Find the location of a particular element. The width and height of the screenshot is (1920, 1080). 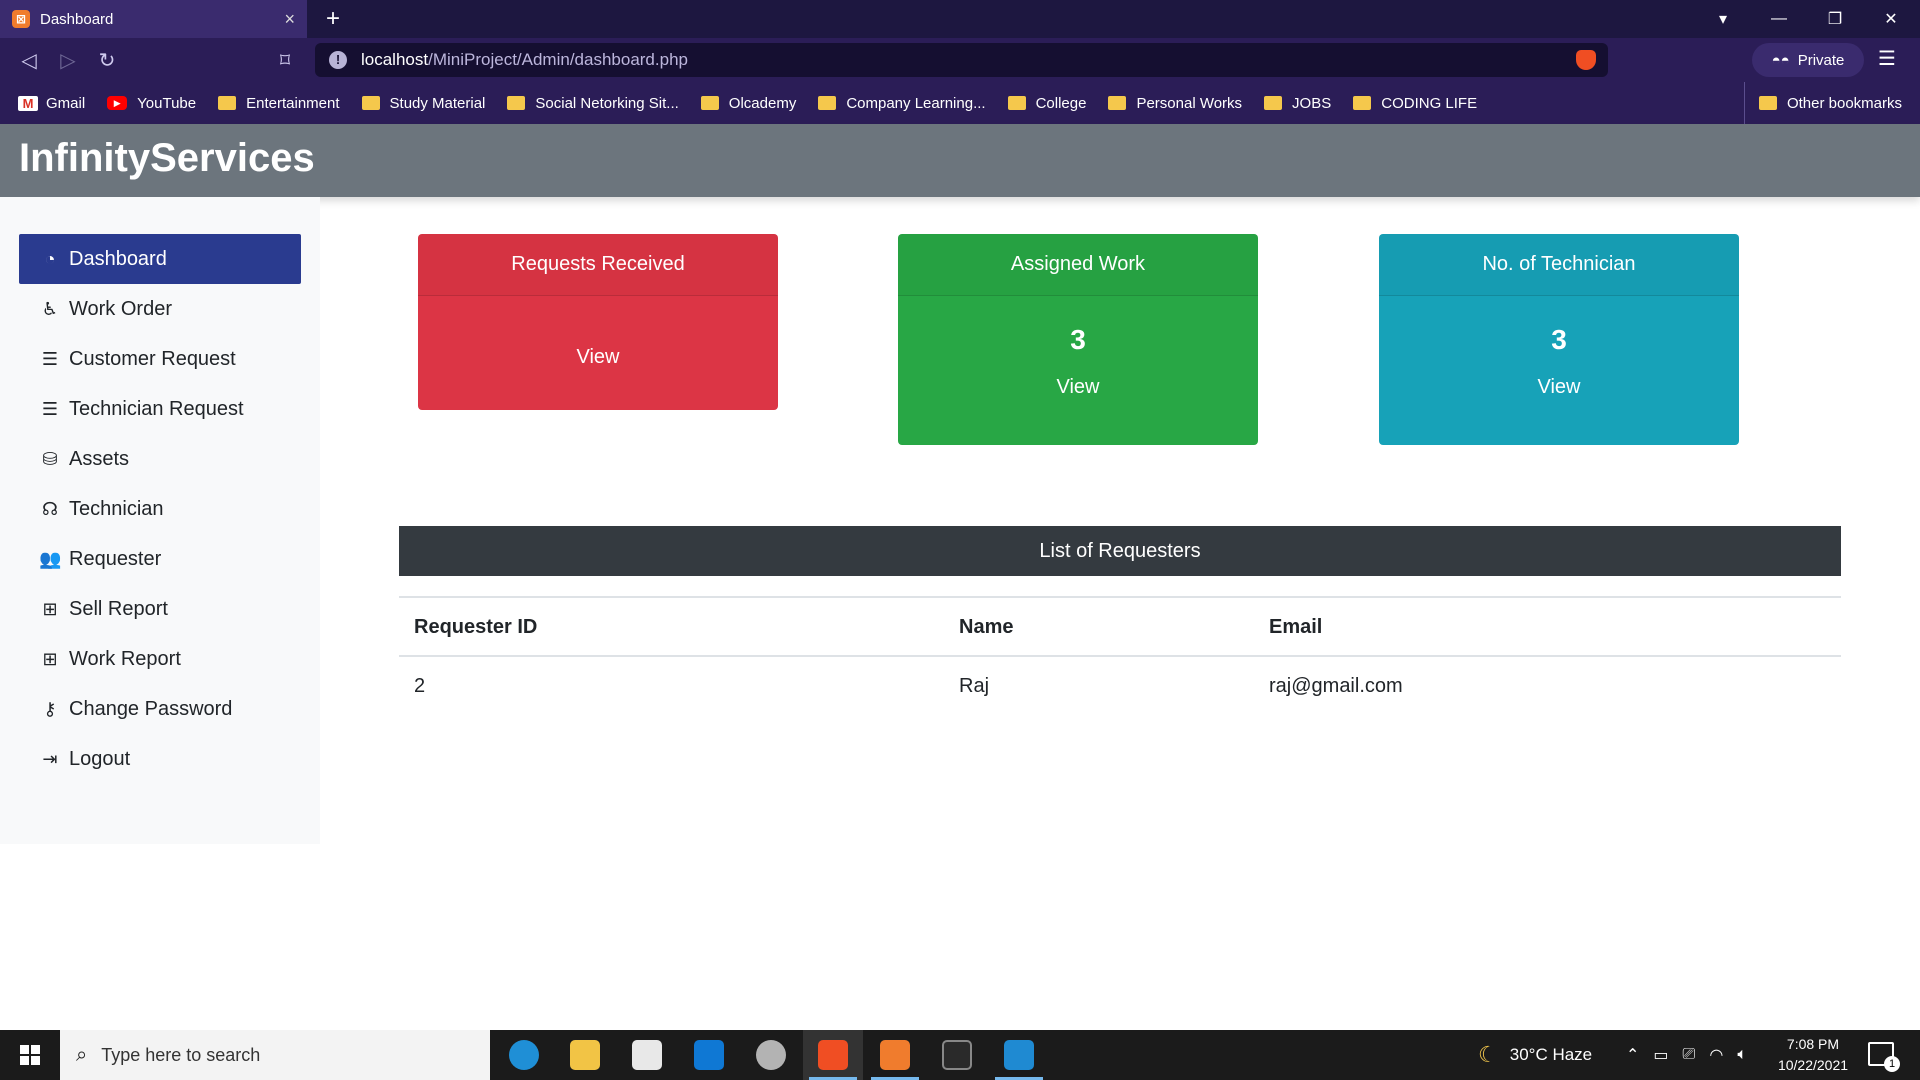

cell-requester-id: 2 is located at coordinates (420, 686).